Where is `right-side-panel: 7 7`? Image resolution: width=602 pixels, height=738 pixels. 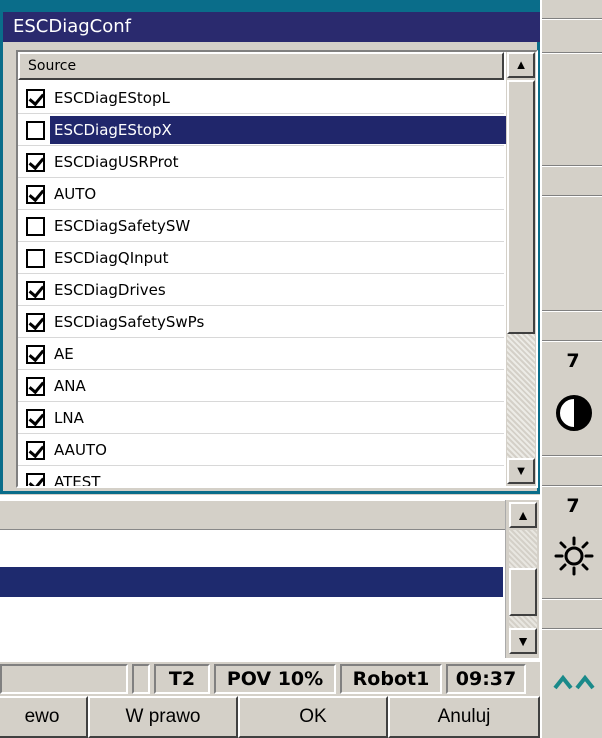
right-side-panel: 7 7 is located at coordinates (571, 369).